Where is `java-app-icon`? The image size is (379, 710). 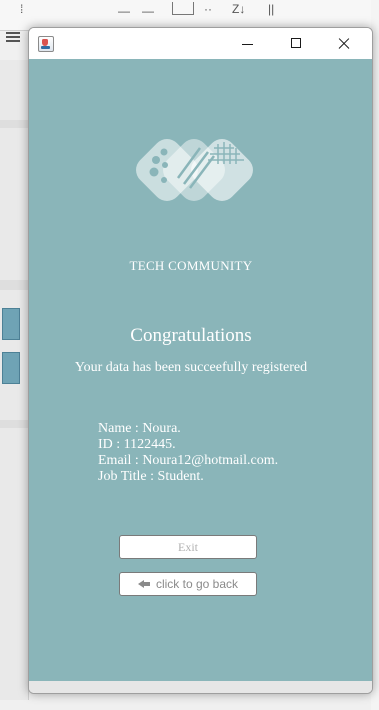 java-app-icon is located at coordinates (46, 44).